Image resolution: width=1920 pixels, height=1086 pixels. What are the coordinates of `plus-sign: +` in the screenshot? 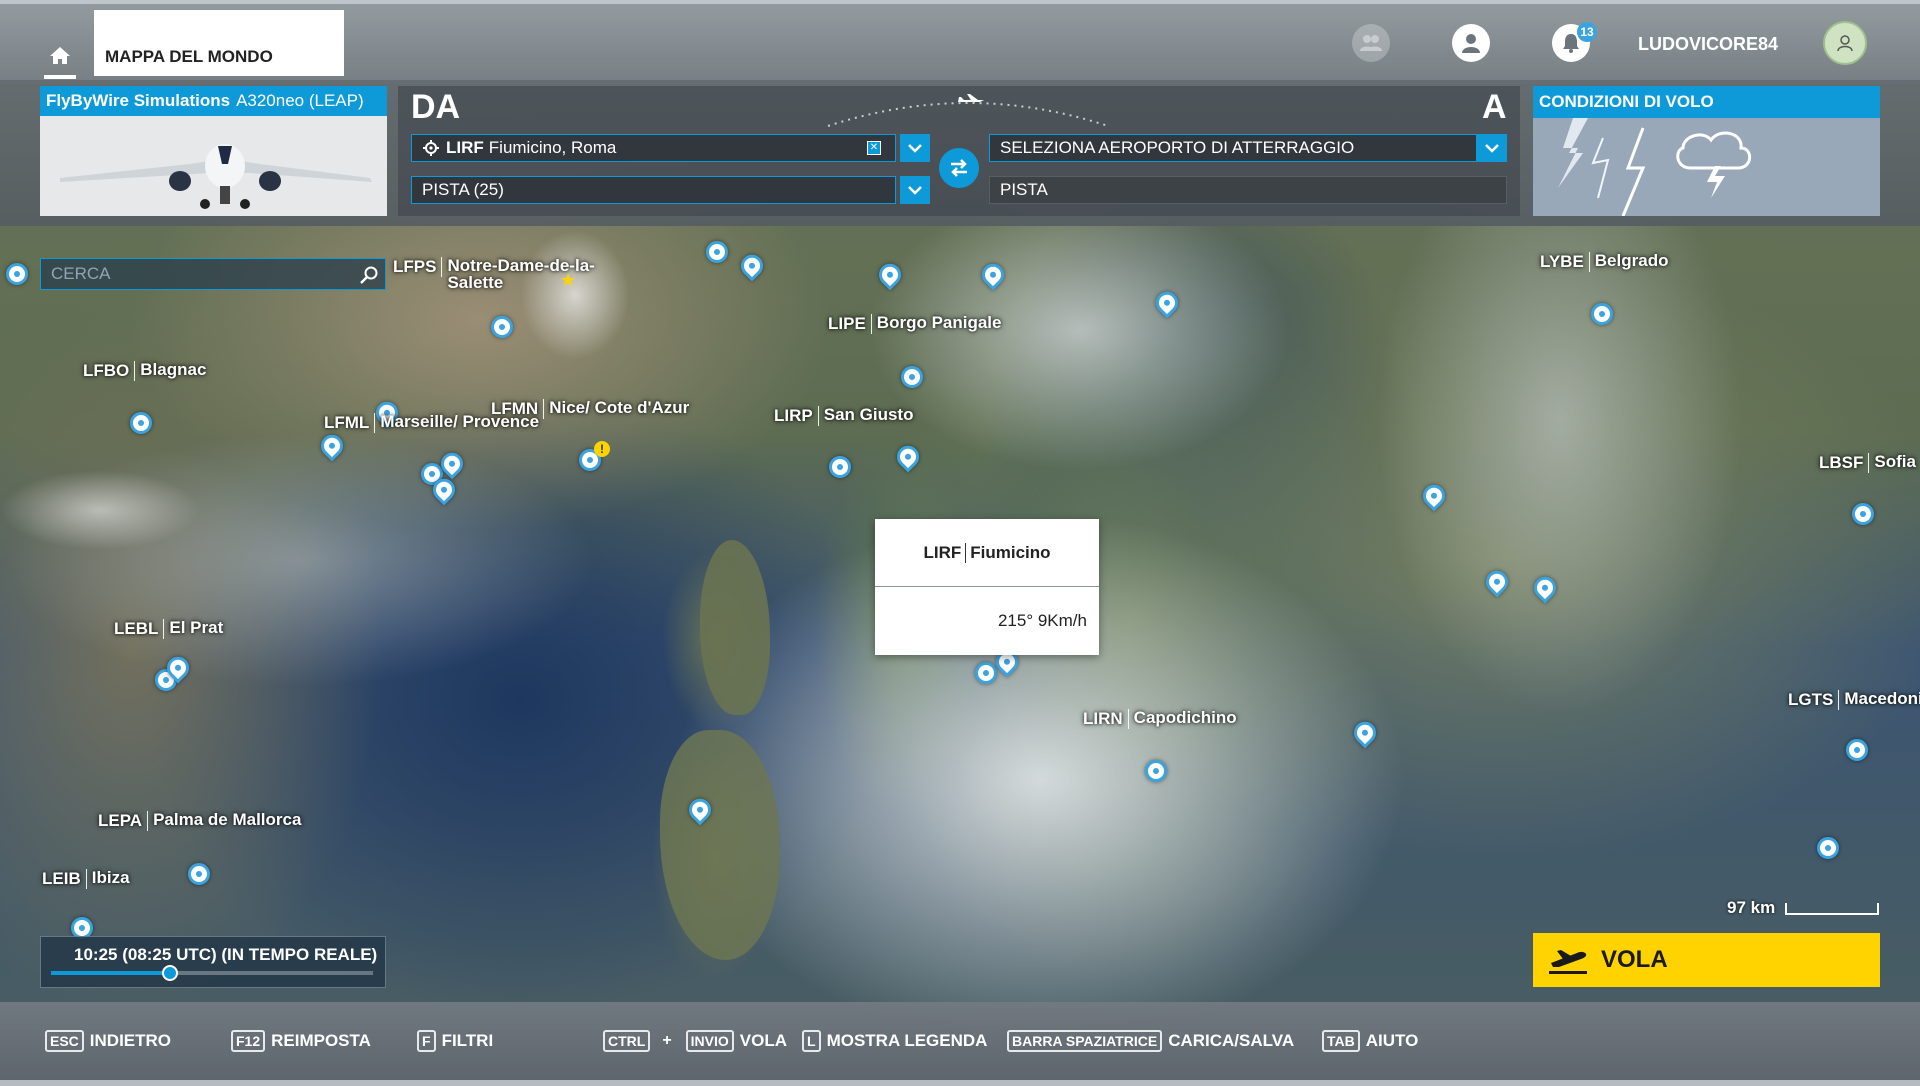 It's located at (667, 1040).